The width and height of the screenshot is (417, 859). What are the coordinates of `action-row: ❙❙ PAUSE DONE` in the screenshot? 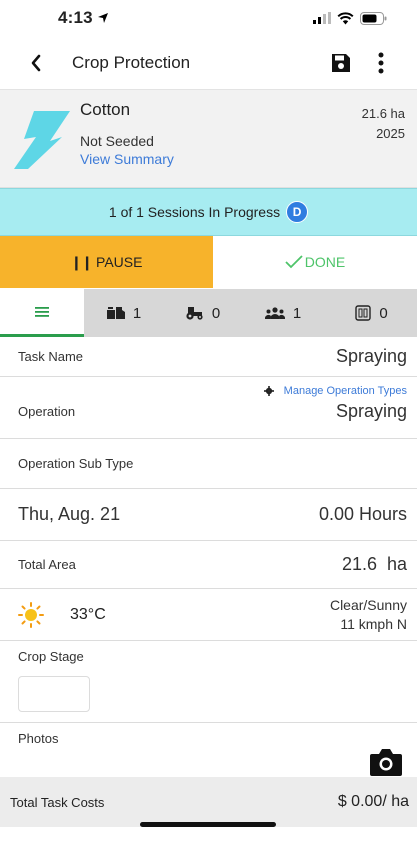 It's located at (208, 262).